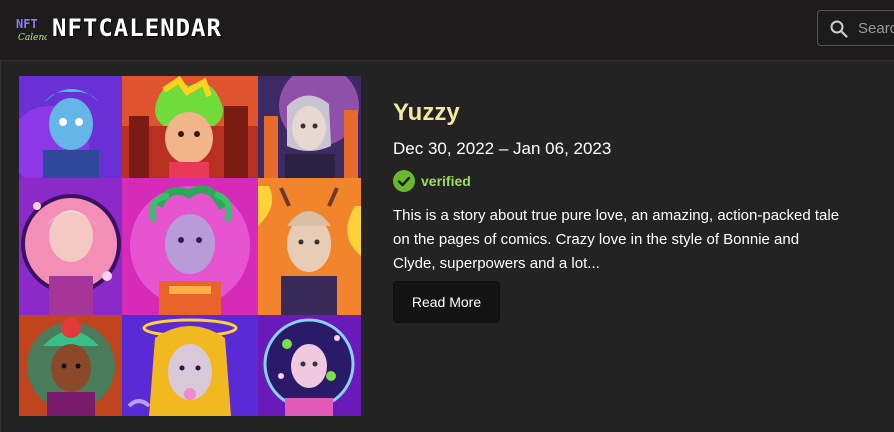 This screenshot has height=432, width=894. Describe the element at coordinates (502, 148) in the screenshot. I see `event-dates: Dec 30, 2022 – Jan 06, 2023` at that location.